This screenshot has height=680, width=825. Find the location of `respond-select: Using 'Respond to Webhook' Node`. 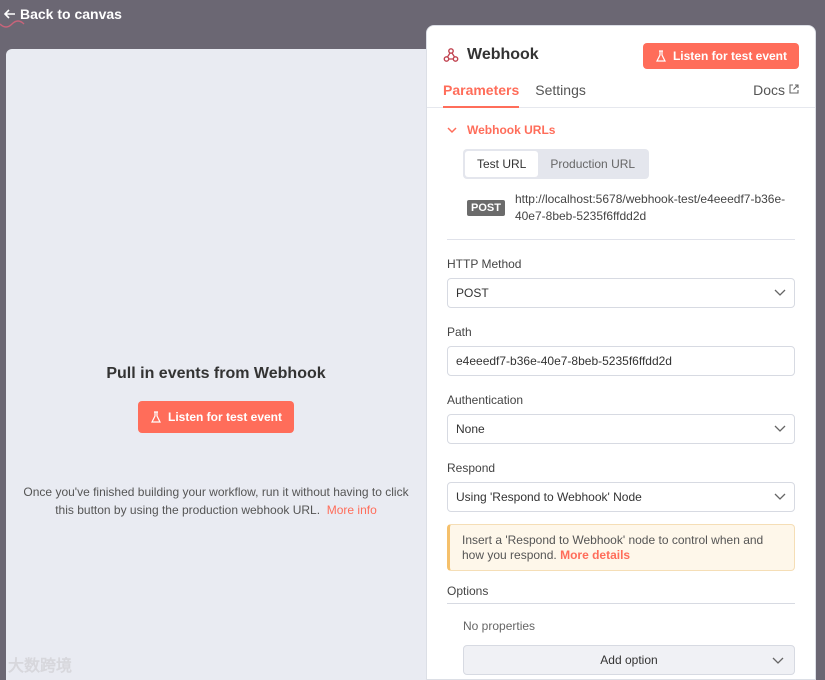

respond-select: Using 'Respond to Webhook' Node is located at coordinates (621, 497).